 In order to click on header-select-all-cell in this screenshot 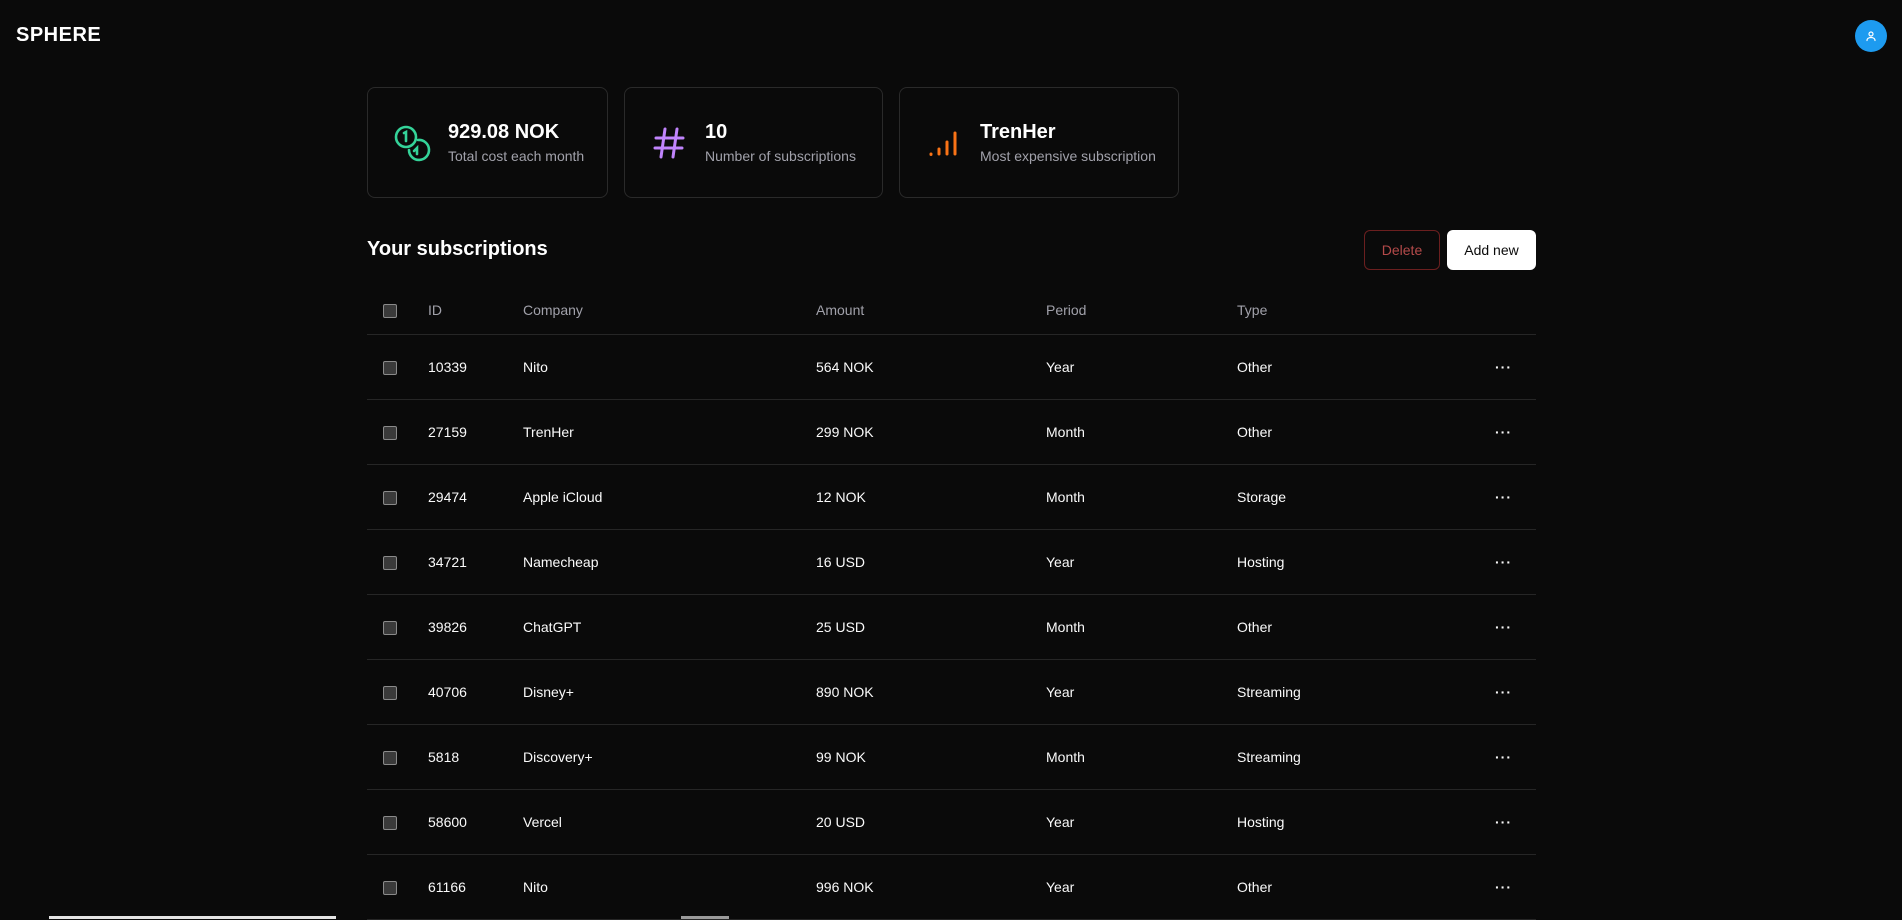, I will do `click(397, 310)`.